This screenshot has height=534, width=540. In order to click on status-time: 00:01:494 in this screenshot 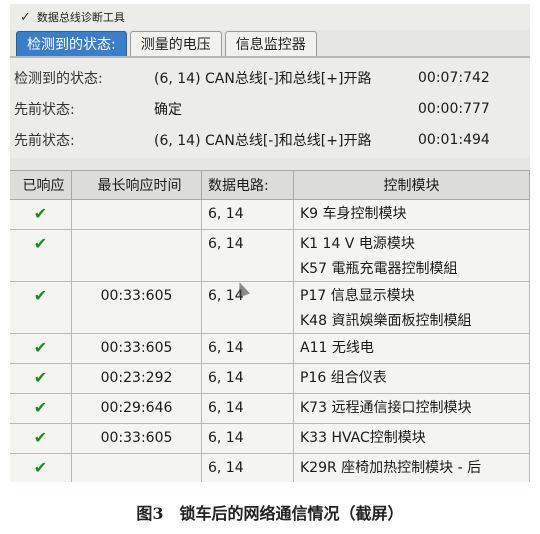, I will do `click(454, 139)`.